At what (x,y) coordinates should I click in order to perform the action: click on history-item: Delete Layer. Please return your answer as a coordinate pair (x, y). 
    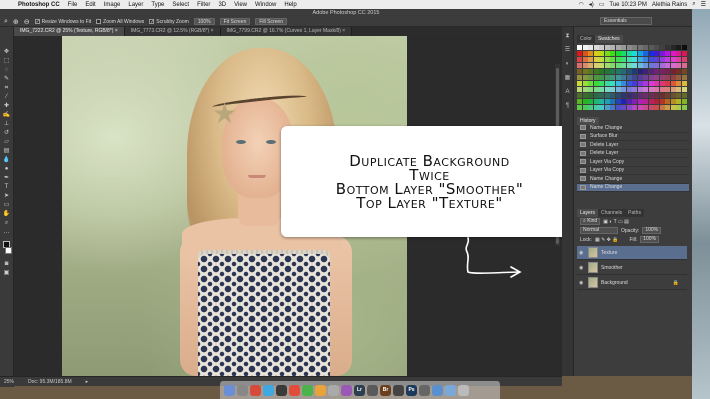
    Looking at the image, I should click on (633, 145).